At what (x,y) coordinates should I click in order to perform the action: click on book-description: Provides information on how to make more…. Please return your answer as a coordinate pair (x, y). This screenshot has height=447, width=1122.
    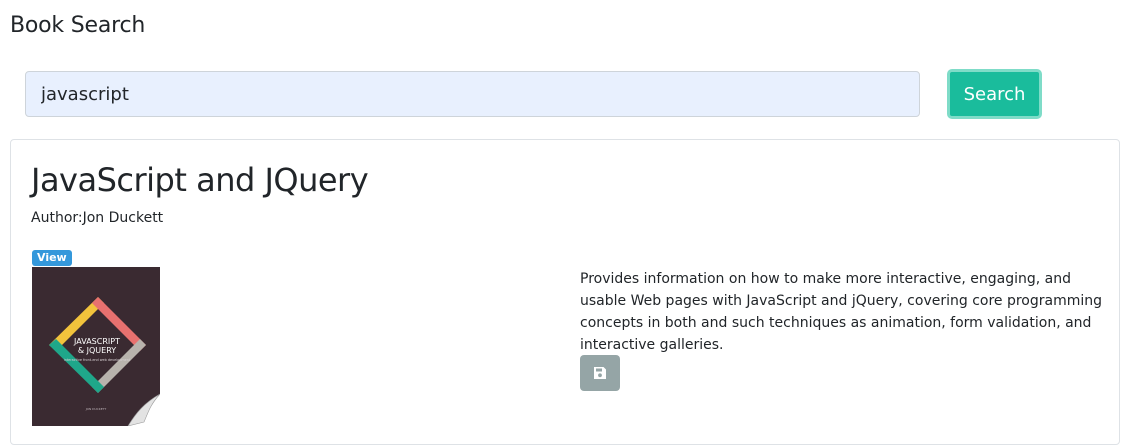
    Looking at the image, I should click on (841, 312).